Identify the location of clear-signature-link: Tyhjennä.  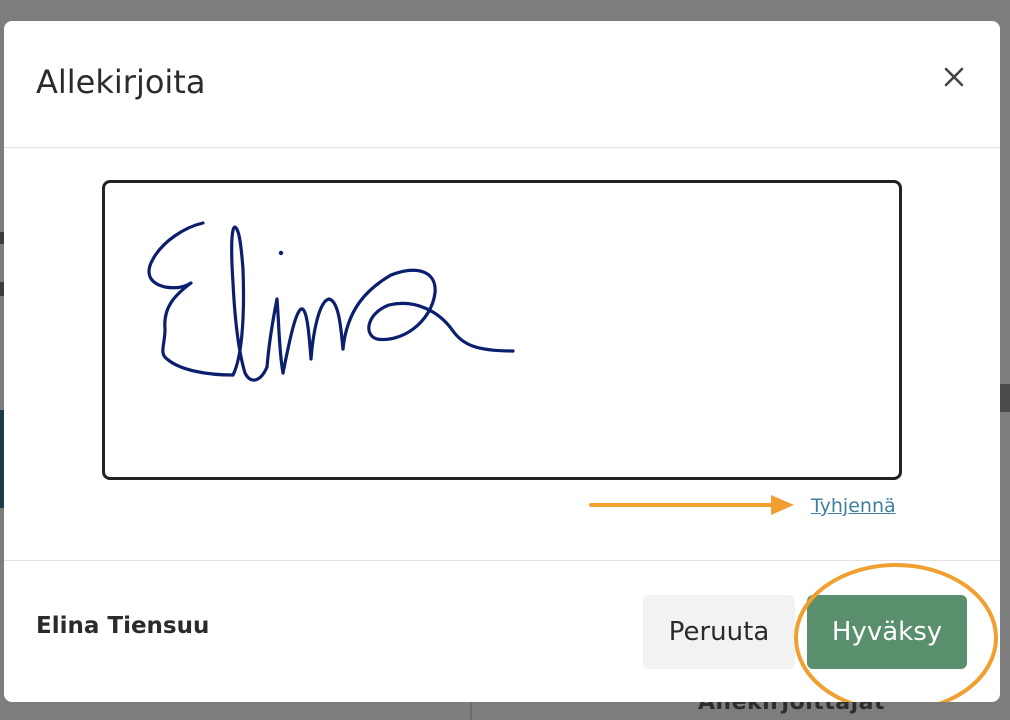
(853, 506).